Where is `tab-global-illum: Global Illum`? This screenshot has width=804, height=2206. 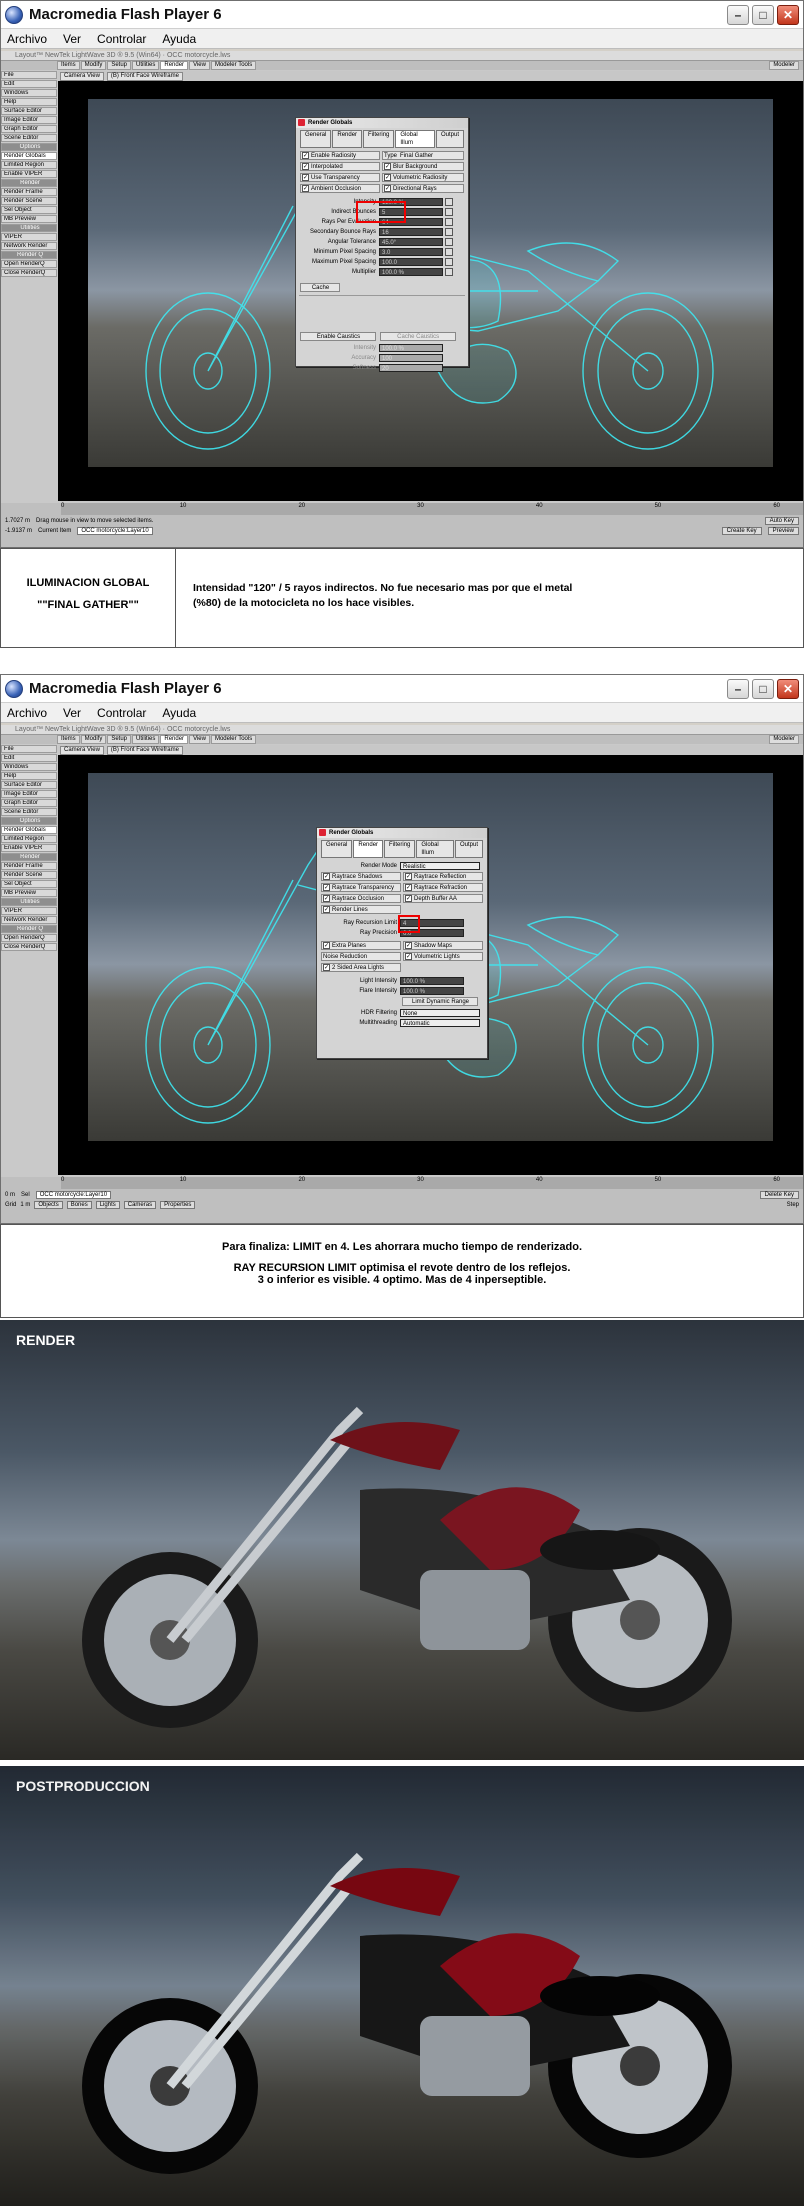 tab-global-illum: Global Illum is located at coordinates (435, 849).